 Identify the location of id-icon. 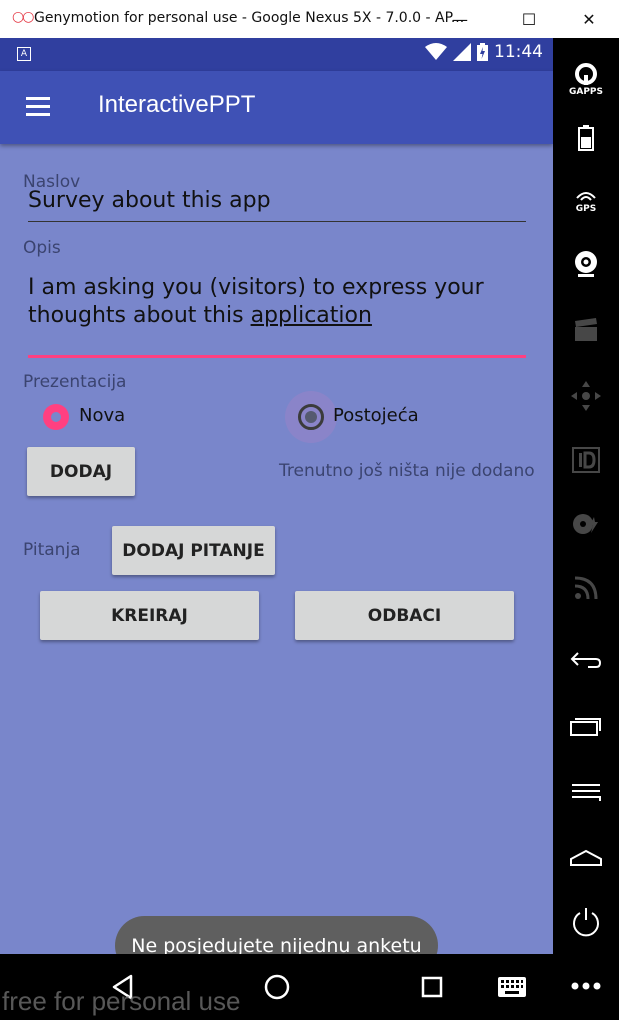
(586, 460).